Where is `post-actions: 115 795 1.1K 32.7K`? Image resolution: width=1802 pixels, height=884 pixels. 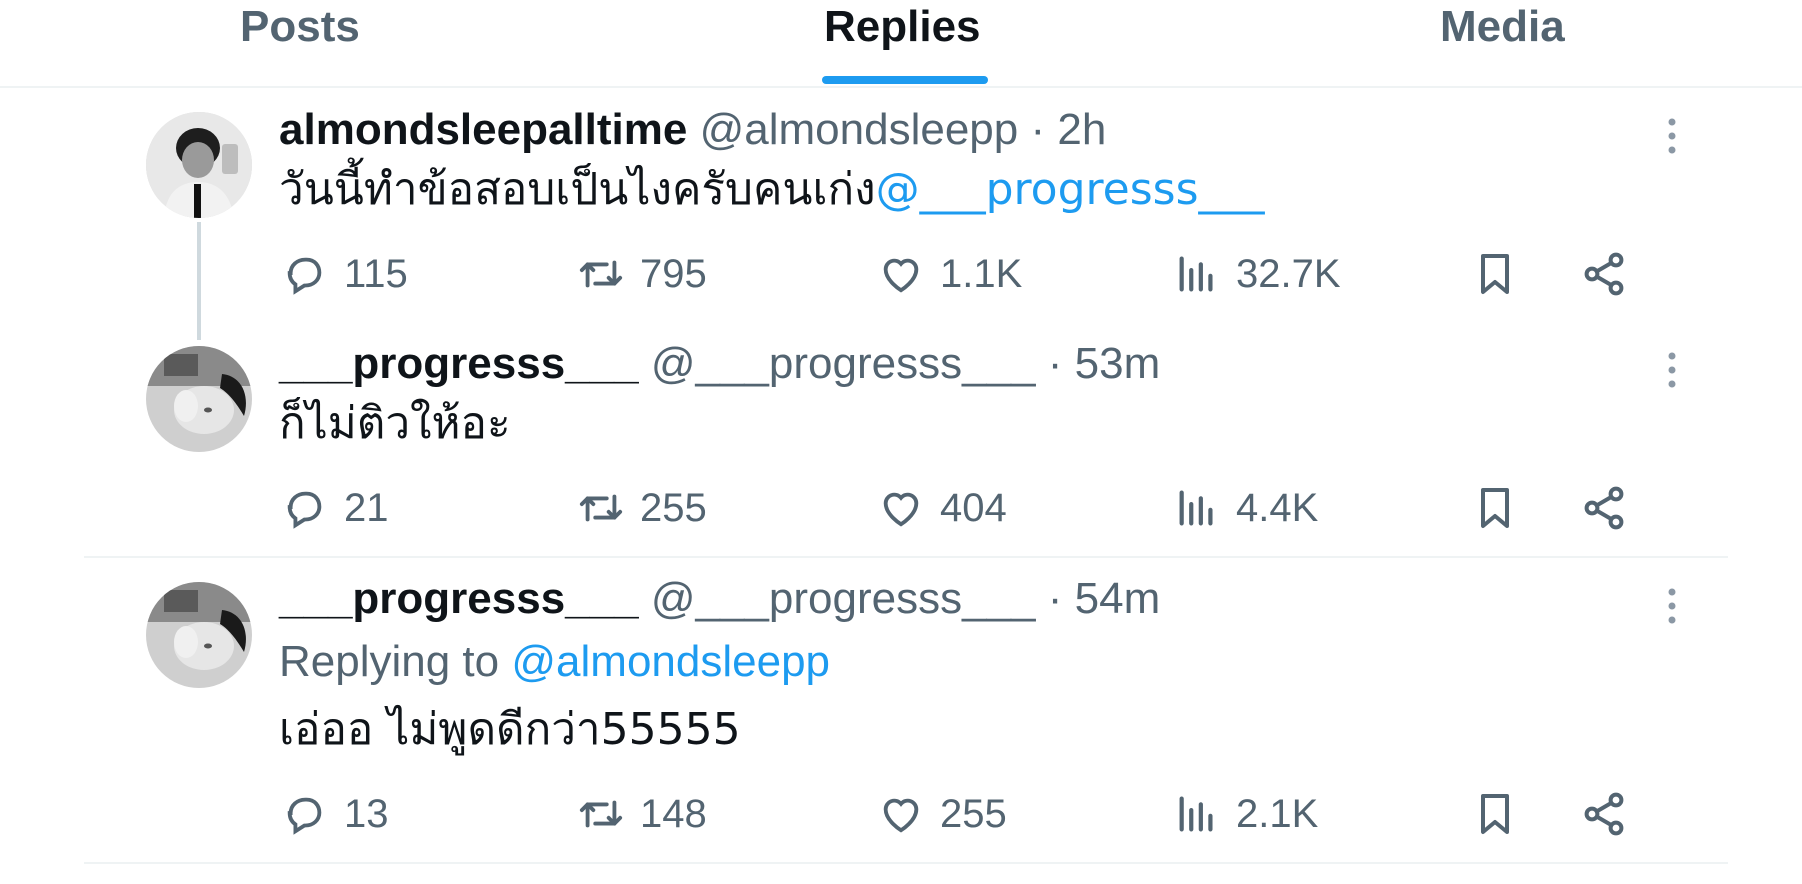
post-actions: 115 795 1.1K 32.7K is located at coordinates (901, 274).